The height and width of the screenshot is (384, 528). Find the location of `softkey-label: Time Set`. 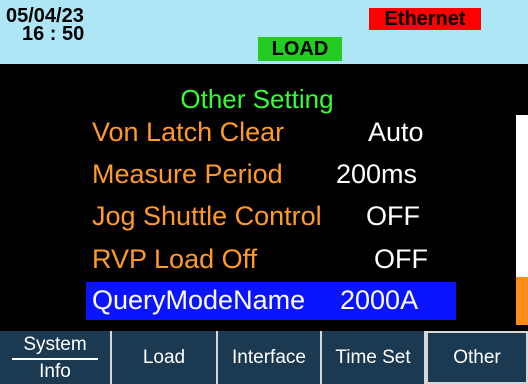

softkey-label: Time Set is located at coordinates (373, 357).